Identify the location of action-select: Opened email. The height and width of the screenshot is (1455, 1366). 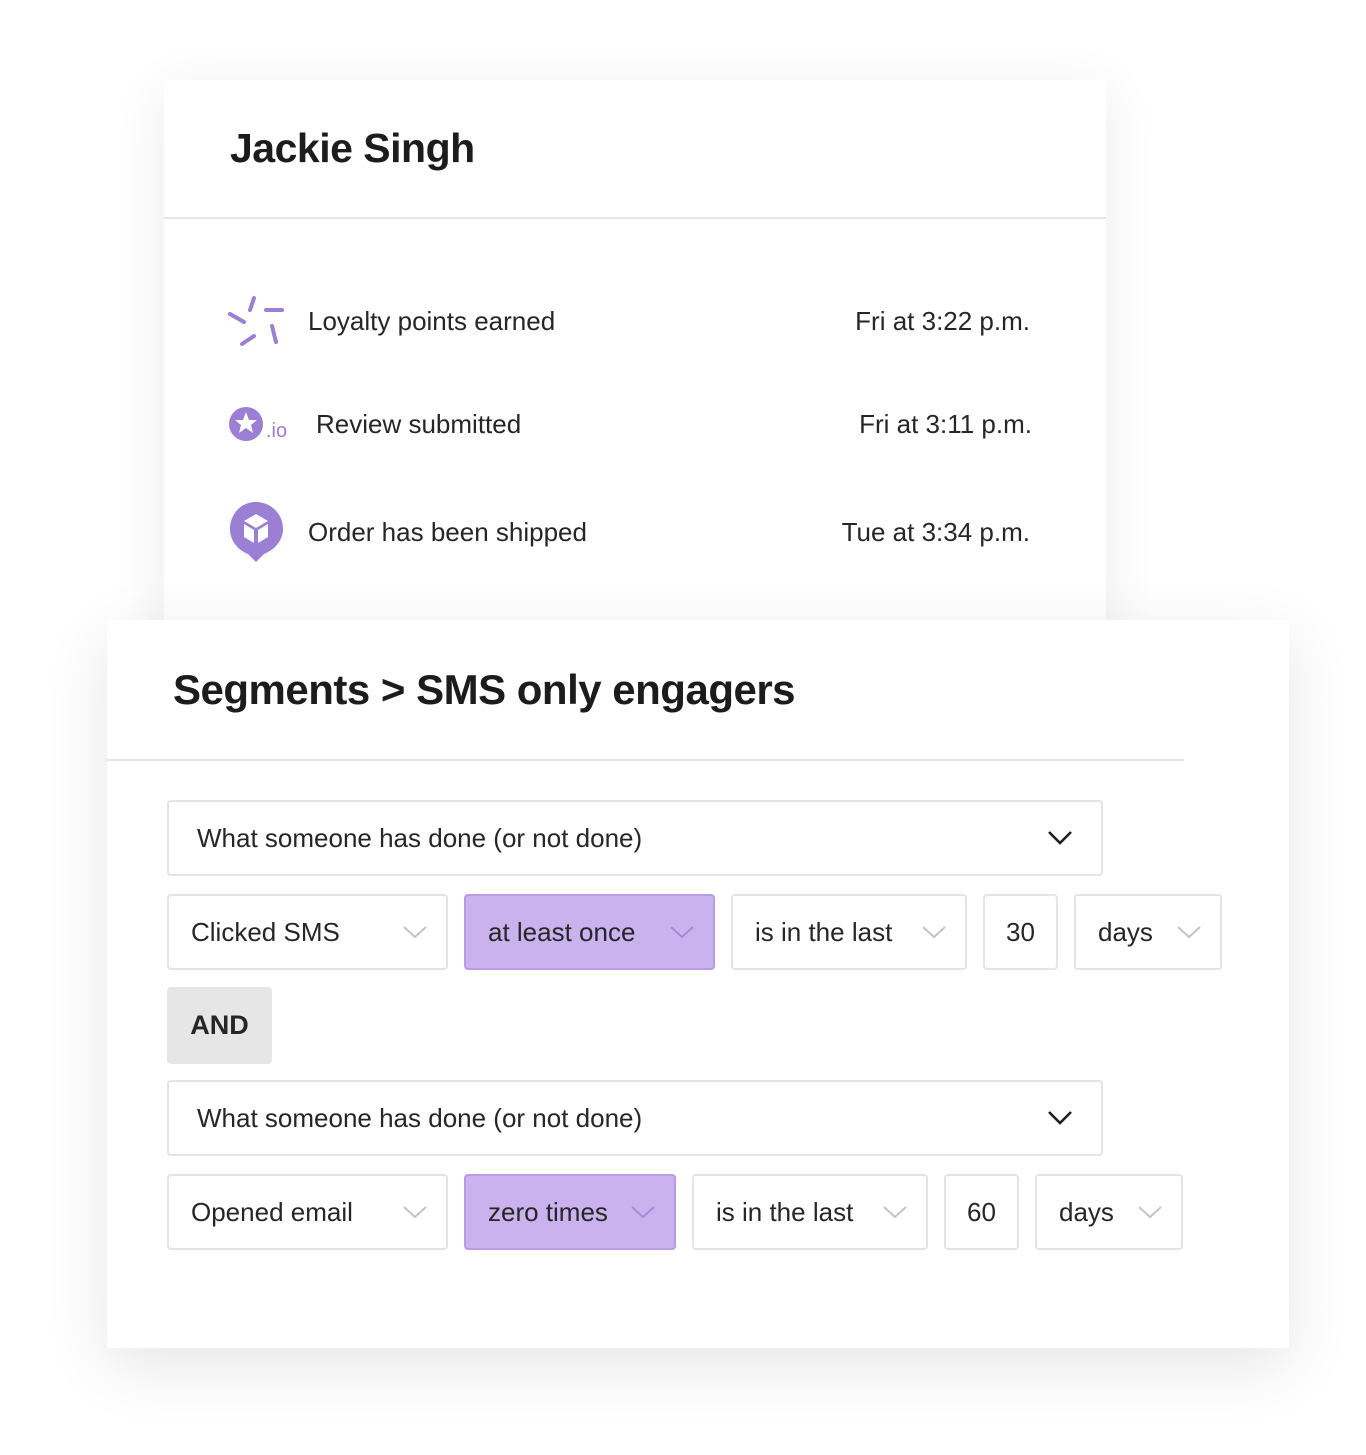
(307, 1212).